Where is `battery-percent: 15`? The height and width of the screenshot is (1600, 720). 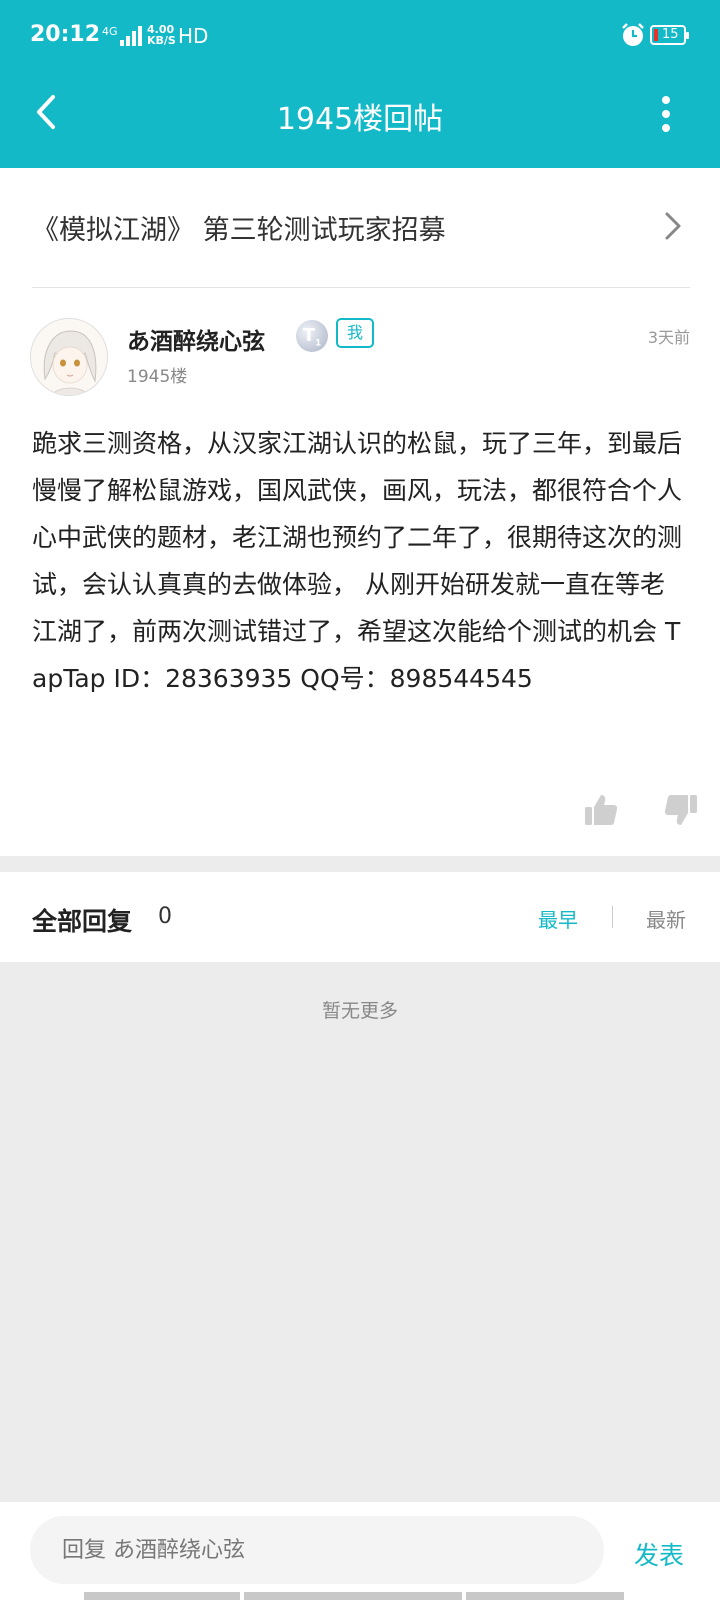
battery-percent: 15 is located at coordinates (670, 34).